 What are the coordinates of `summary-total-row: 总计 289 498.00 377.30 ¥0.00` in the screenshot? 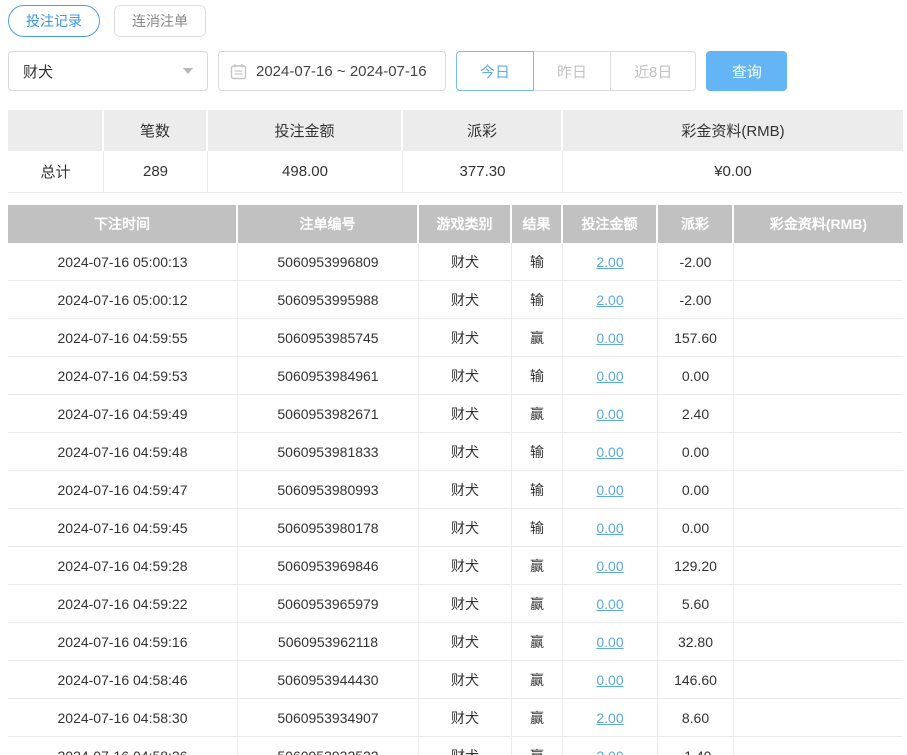 It's located at (455, 172).